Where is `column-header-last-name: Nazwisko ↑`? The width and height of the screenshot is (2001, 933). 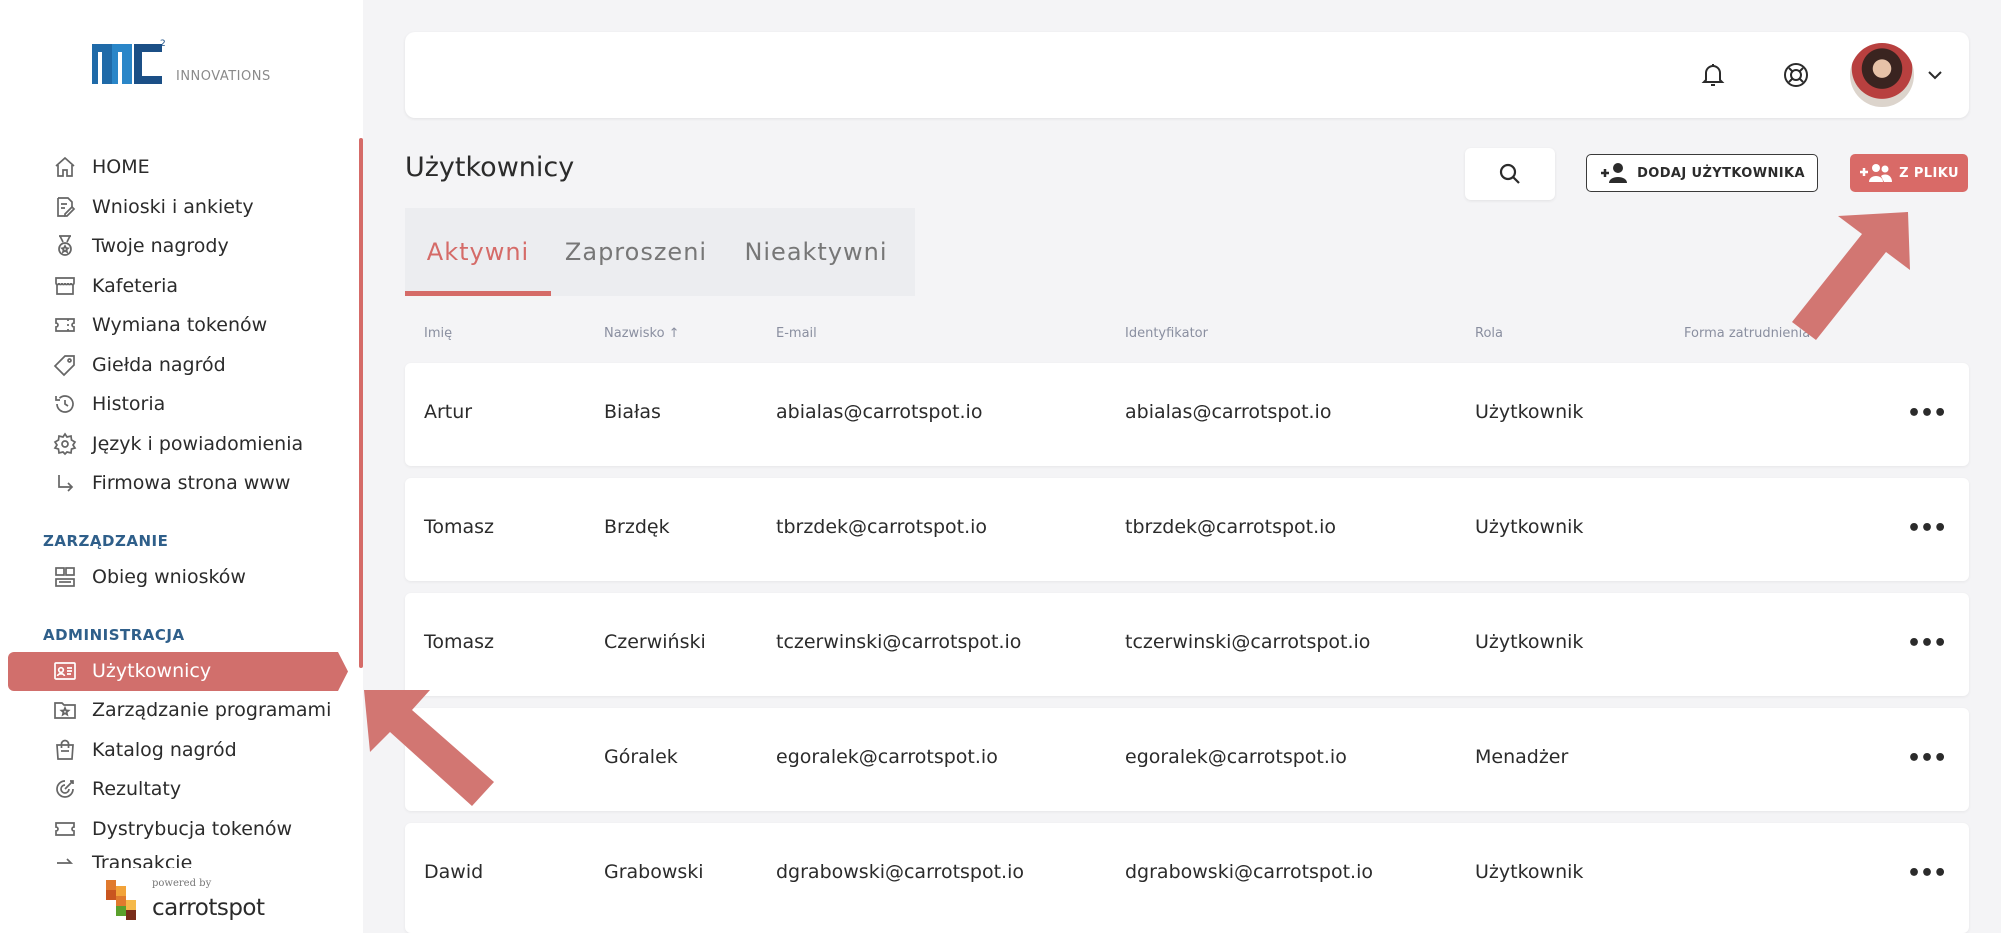 column-header-last-name: Nazwisko ↑ is located at coordinates (642, 333).